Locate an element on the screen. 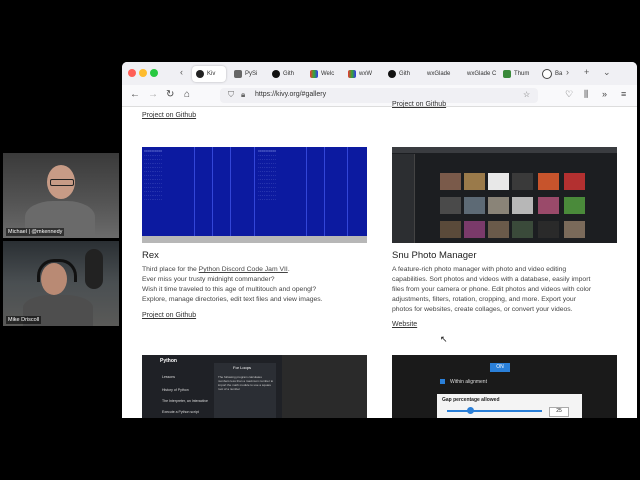 Image resolution: width=640 pixels, height=480 pixels. snu-photo-manager-screenshot is located at coordinates (504, 195).